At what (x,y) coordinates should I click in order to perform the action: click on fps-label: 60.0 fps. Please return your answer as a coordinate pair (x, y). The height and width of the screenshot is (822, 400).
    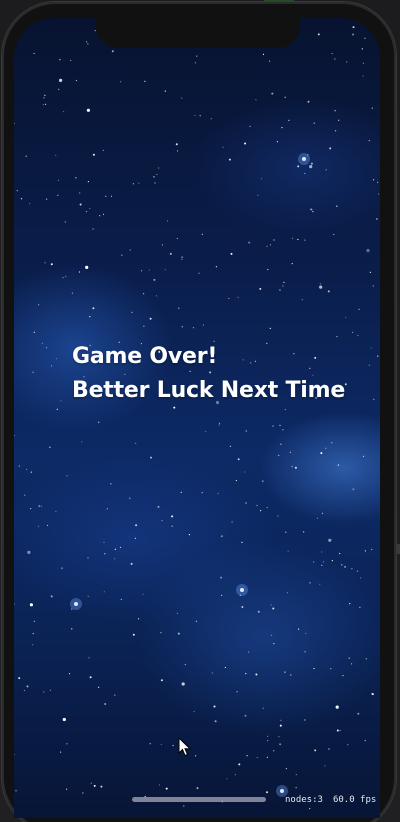
    Looking at the image, I should click on (354, 800).